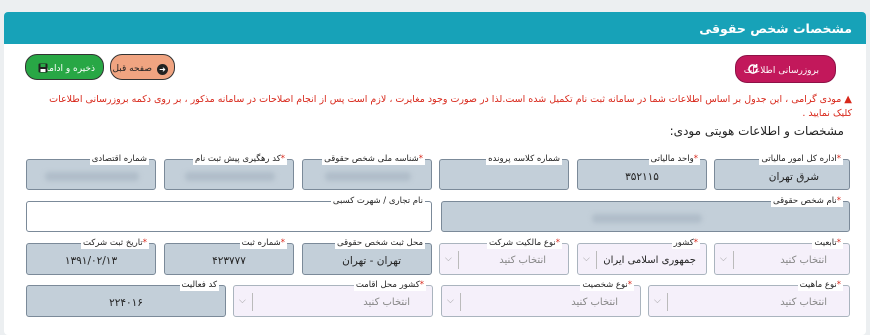 This screenshot has width=870, height=335. What do you see at coordinates (43, 68) in the screenshot?
I see `floppy-save-icon` at bounding box center [43, 68].